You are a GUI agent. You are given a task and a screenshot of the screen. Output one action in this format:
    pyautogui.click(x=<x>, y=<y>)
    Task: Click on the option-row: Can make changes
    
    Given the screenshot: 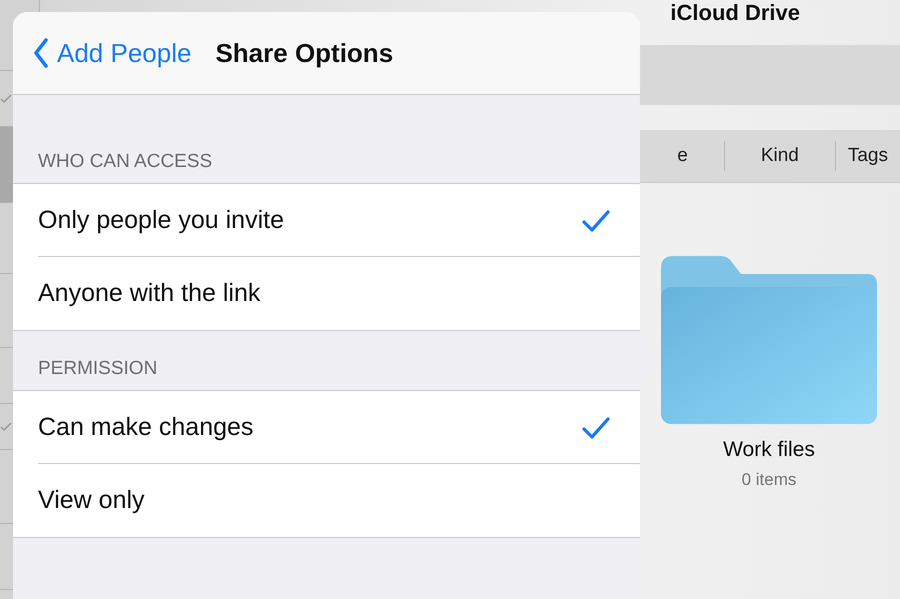 What is the action you would take?
    pyautogui.click(x=326, y=427)
    